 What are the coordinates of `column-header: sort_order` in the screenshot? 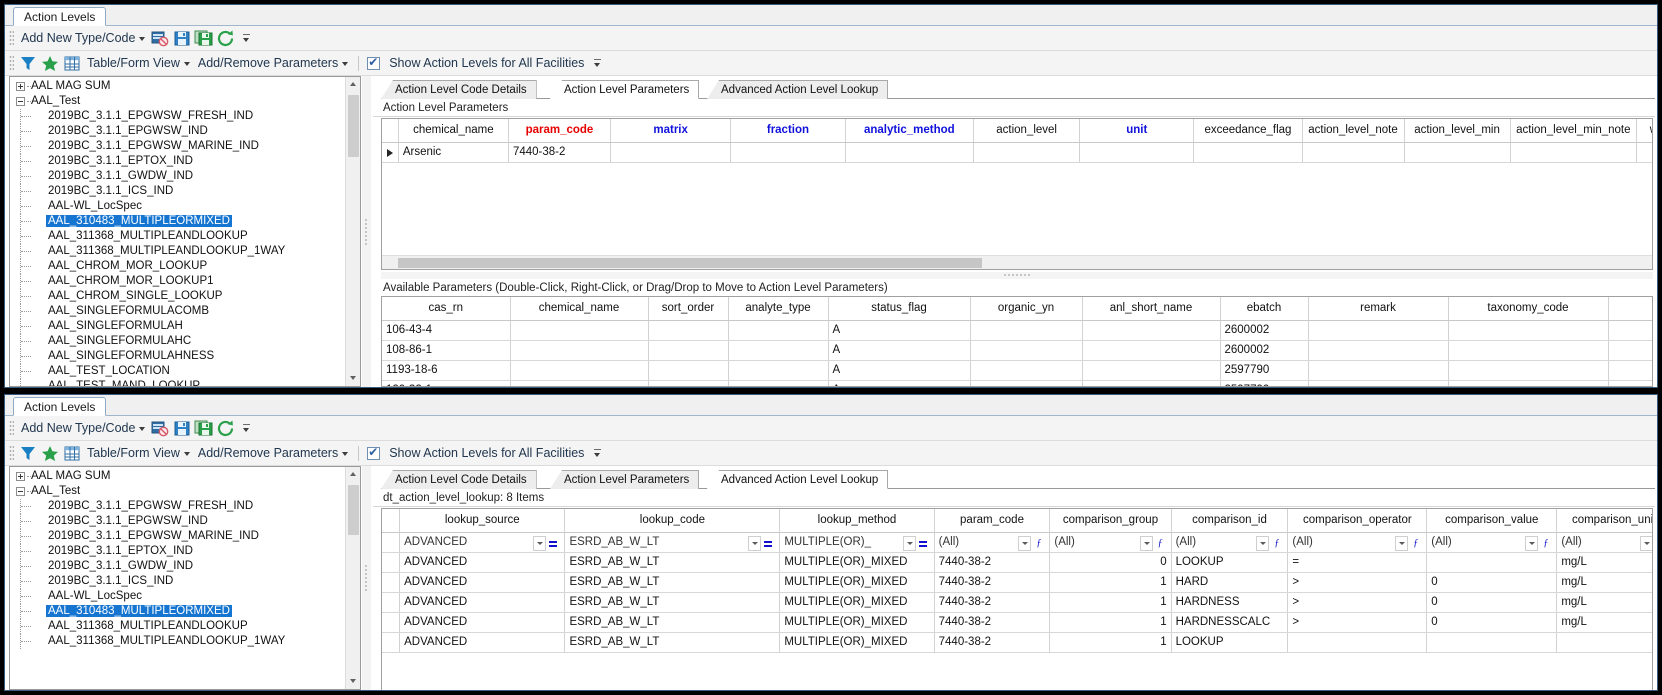 It's located at (688, 309).